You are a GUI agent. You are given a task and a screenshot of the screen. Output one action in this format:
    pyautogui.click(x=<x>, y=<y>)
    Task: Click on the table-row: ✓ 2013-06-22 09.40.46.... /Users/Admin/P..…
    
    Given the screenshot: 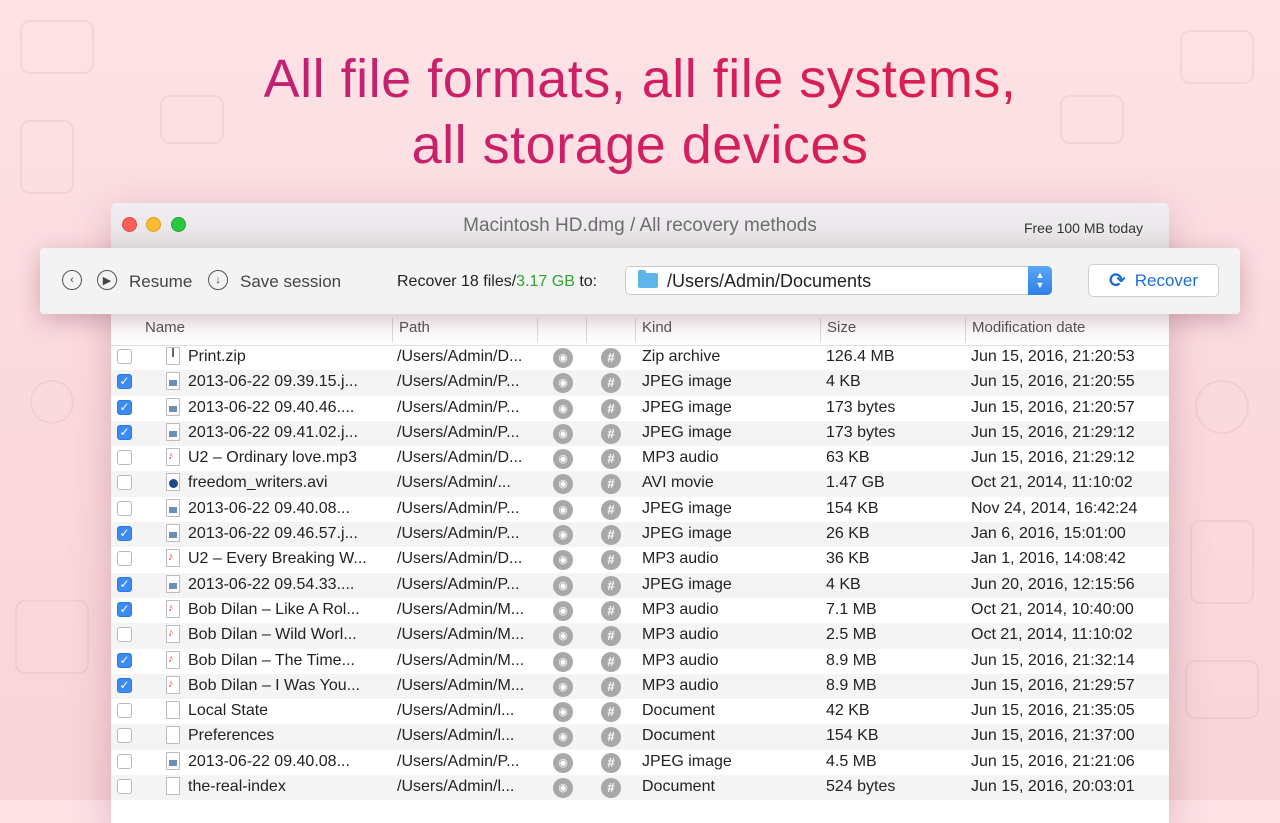 What is the action you would take?
    pyautogui.click(x=640, y=408)
    